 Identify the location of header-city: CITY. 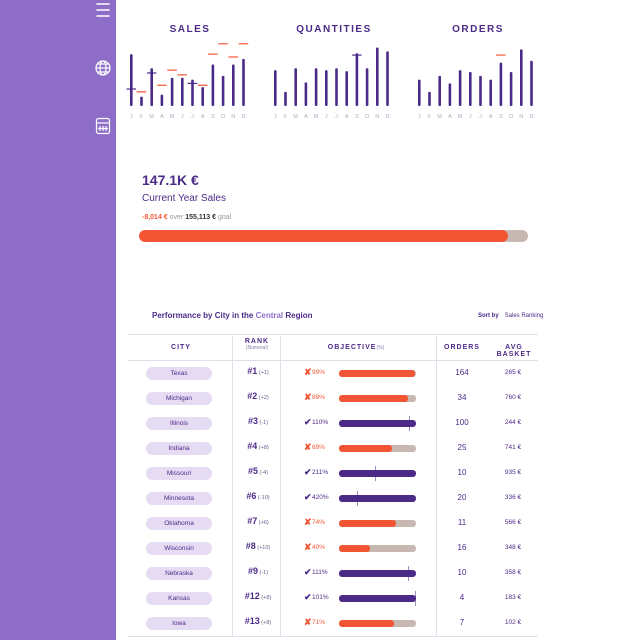
(181, 347).